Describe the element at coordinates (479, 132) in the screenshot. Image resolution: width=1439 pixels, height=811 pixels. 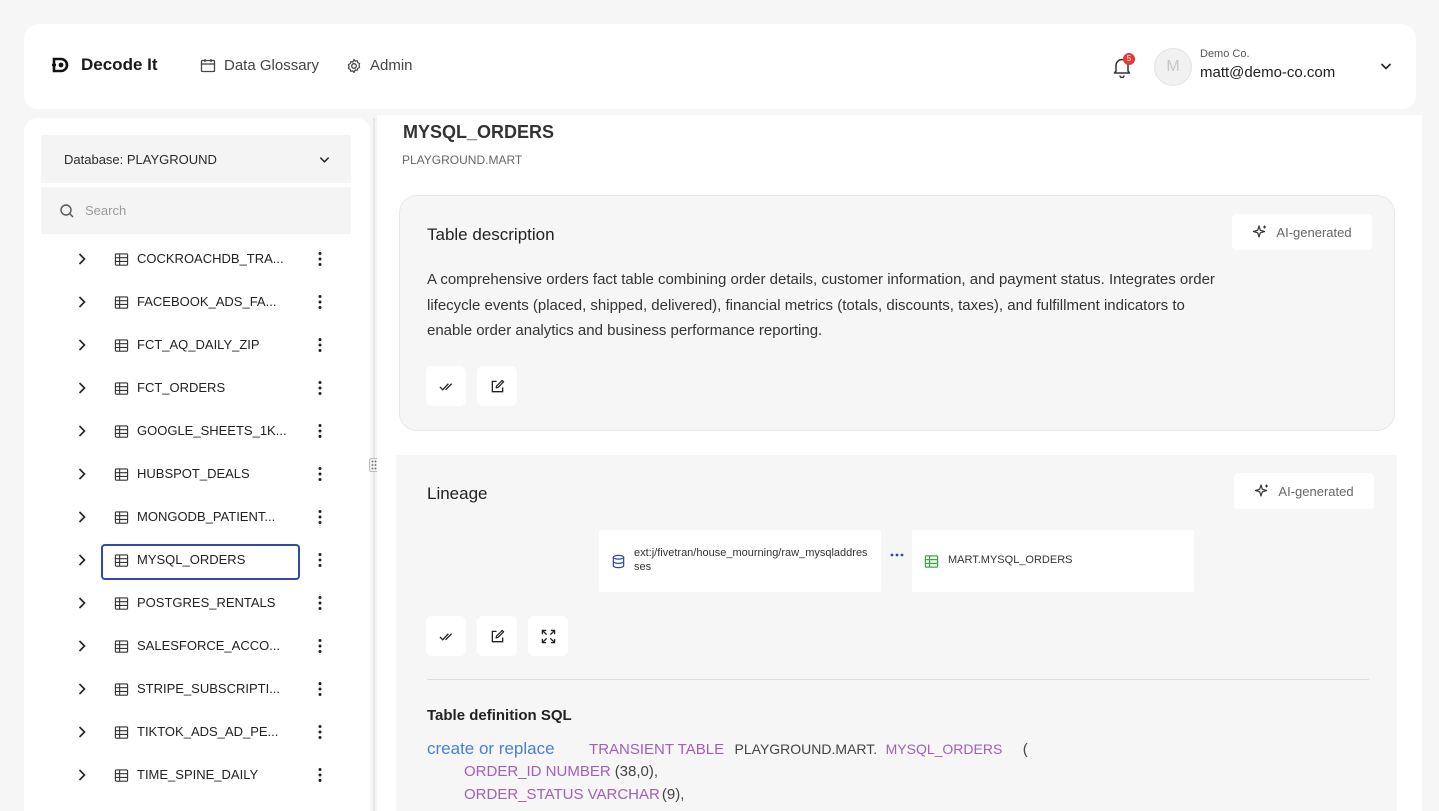
I see `page-title: MYSQL_ORDERS` at that location.